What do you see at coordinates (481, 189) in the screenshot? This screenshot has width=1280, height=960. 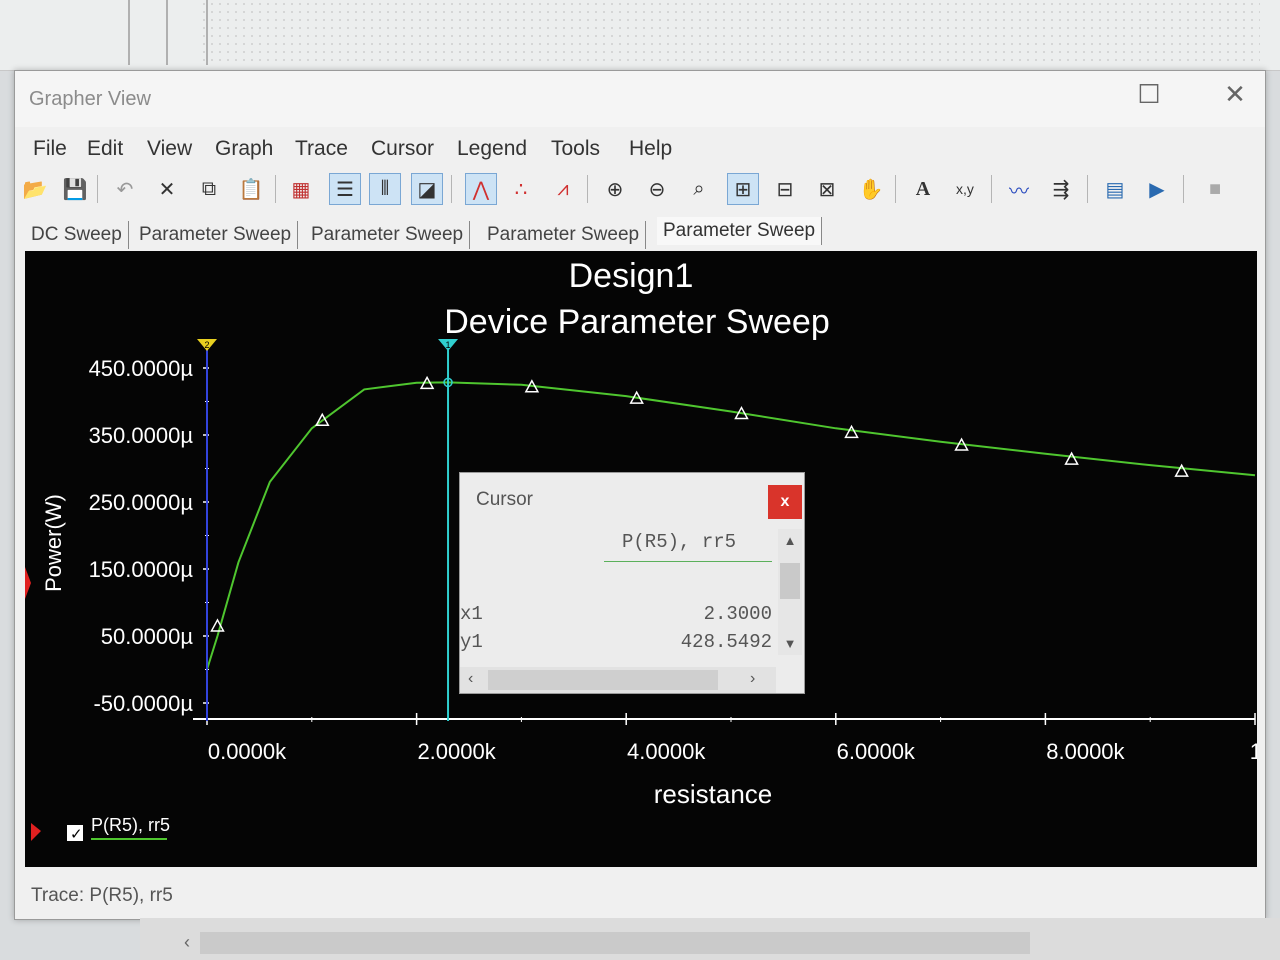 I see `lines-icon: ⋀` at bounding box center [481, 189].